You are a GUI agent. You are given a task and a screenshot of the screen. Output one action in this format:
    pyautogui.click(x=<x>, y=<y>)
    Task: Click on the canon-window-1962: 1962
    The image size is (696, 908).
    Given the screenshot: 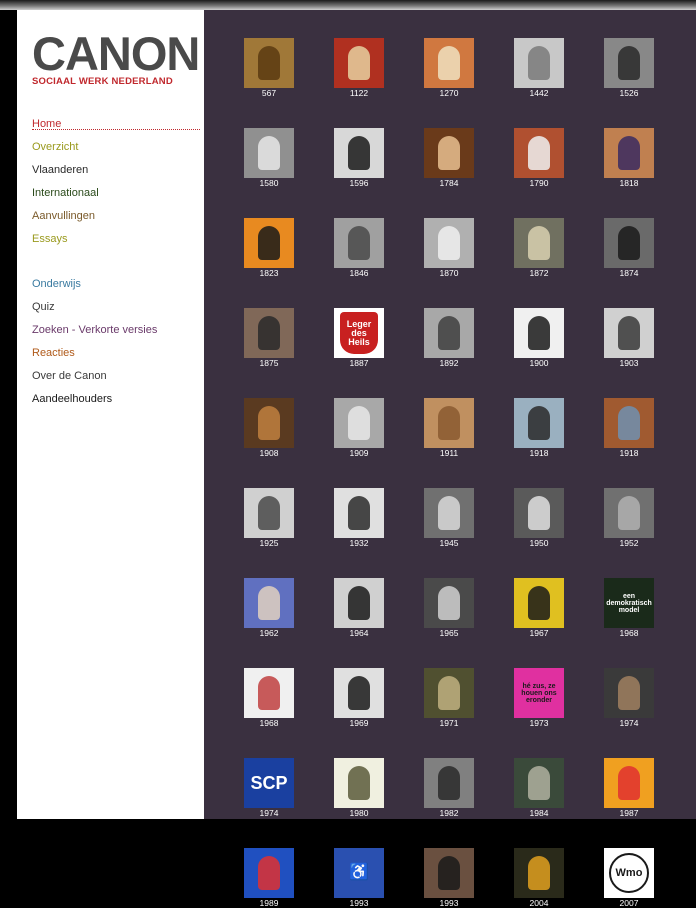 What is the action you would take?
    pyautogui.click(x=269, y=608)
    